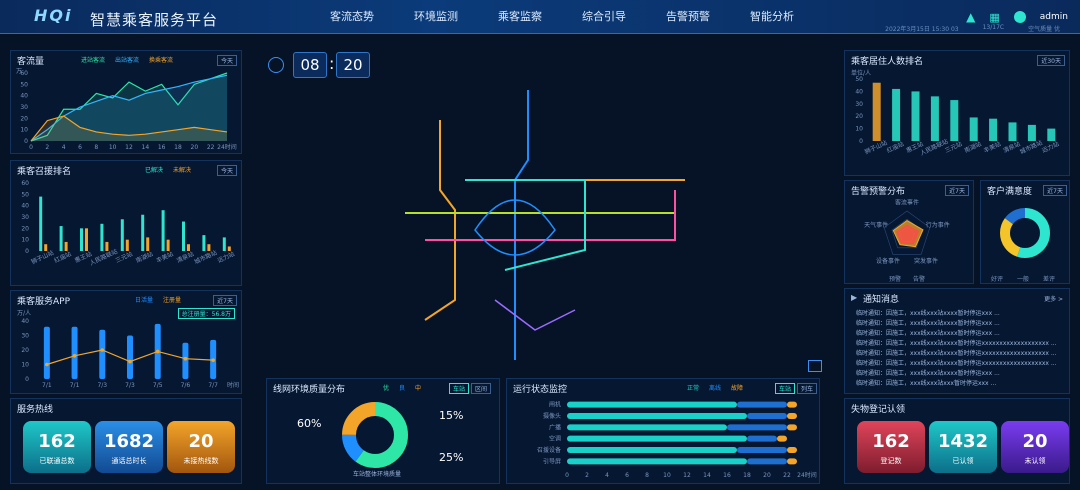 Image resolution: width=1080 pixels, height=490 pixels. Describe the element at coordinates (481, 388) in the screenshot. I see `tab-section: 区间` at that location.